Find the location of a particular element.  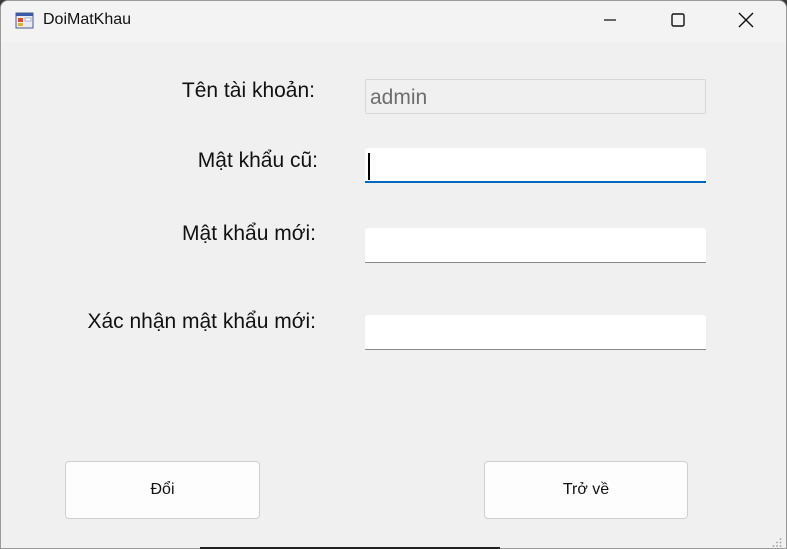

username-label: Tên tài khoản: is located at coordinates (248, 90).